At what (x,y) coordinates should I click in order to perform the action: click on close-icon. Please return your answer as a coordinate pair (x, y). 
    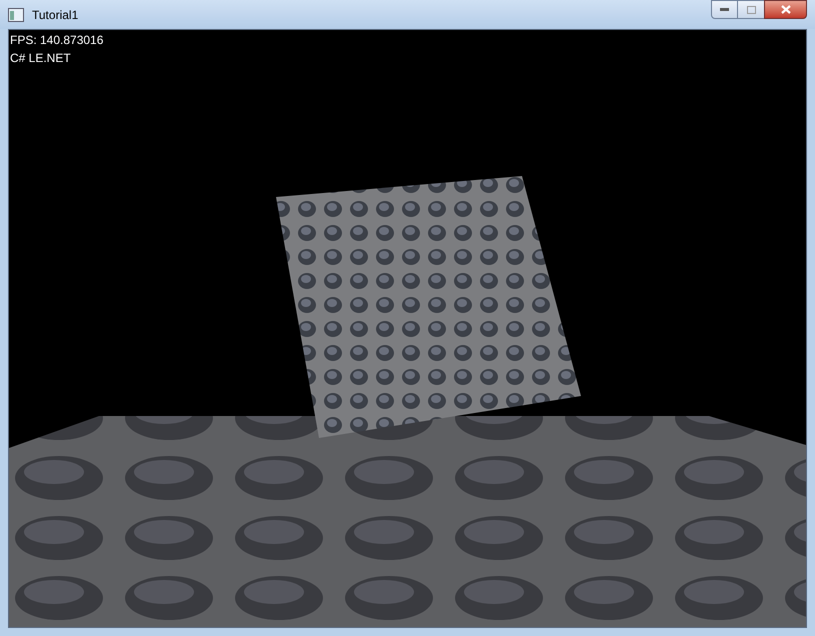
    Looking at the image, I should click on (785, 9).